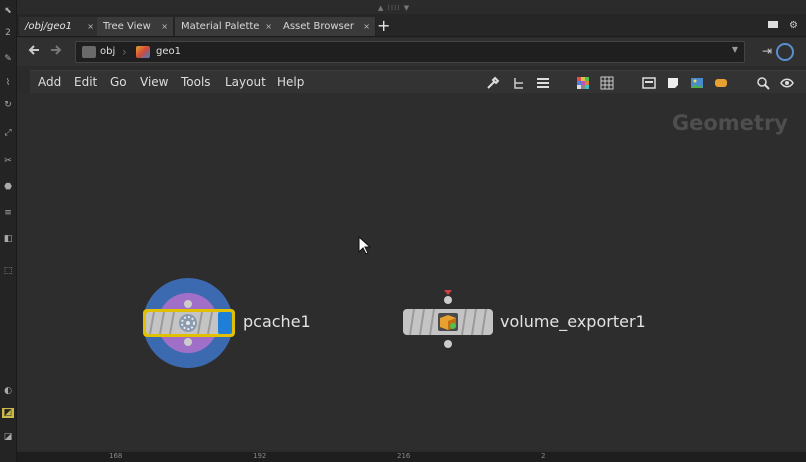 This screenshot has width=806, height=462. What do you see at coordinates (721, 82) in the screenshot?
I see `badge-icon` at bounding box center [721, 82].